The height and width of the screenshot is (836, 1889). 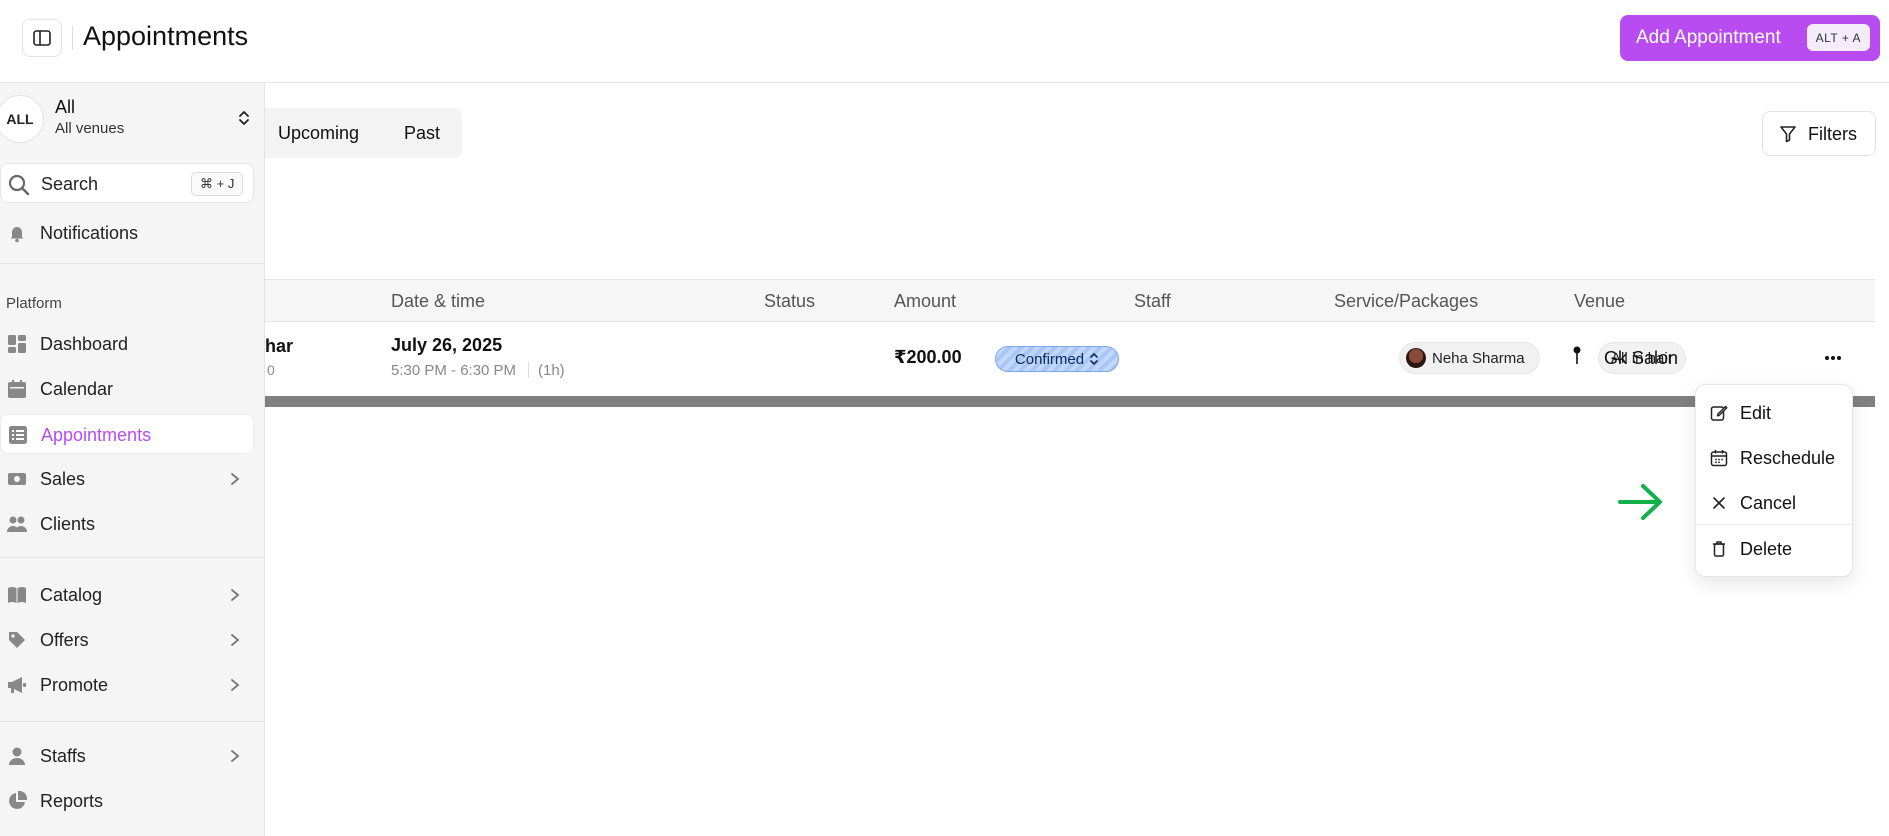 I want to click on sidebar-item-label: Promote, so click(x=74, y=685).